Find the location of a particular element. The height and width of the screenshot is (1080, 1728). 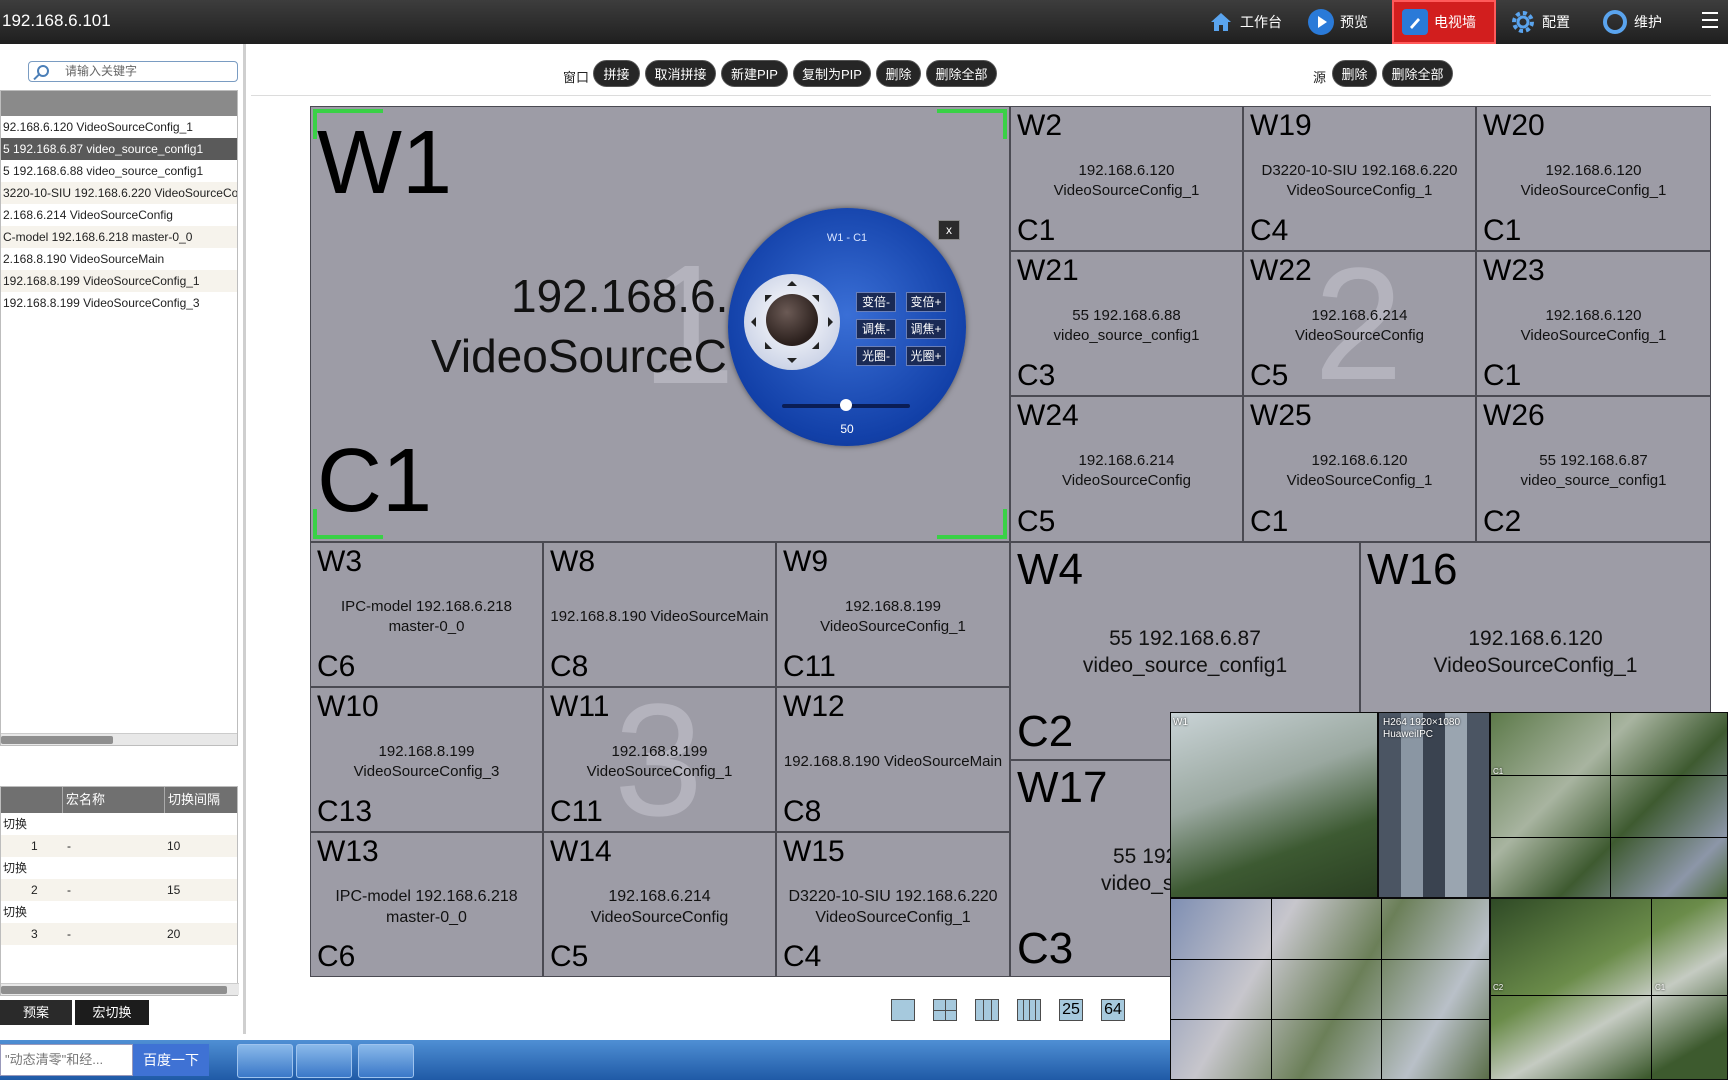

top-bar: 192.168.6.101 工作台 预览 电视墙 配置 维护 is located at coordinates (864, 22).